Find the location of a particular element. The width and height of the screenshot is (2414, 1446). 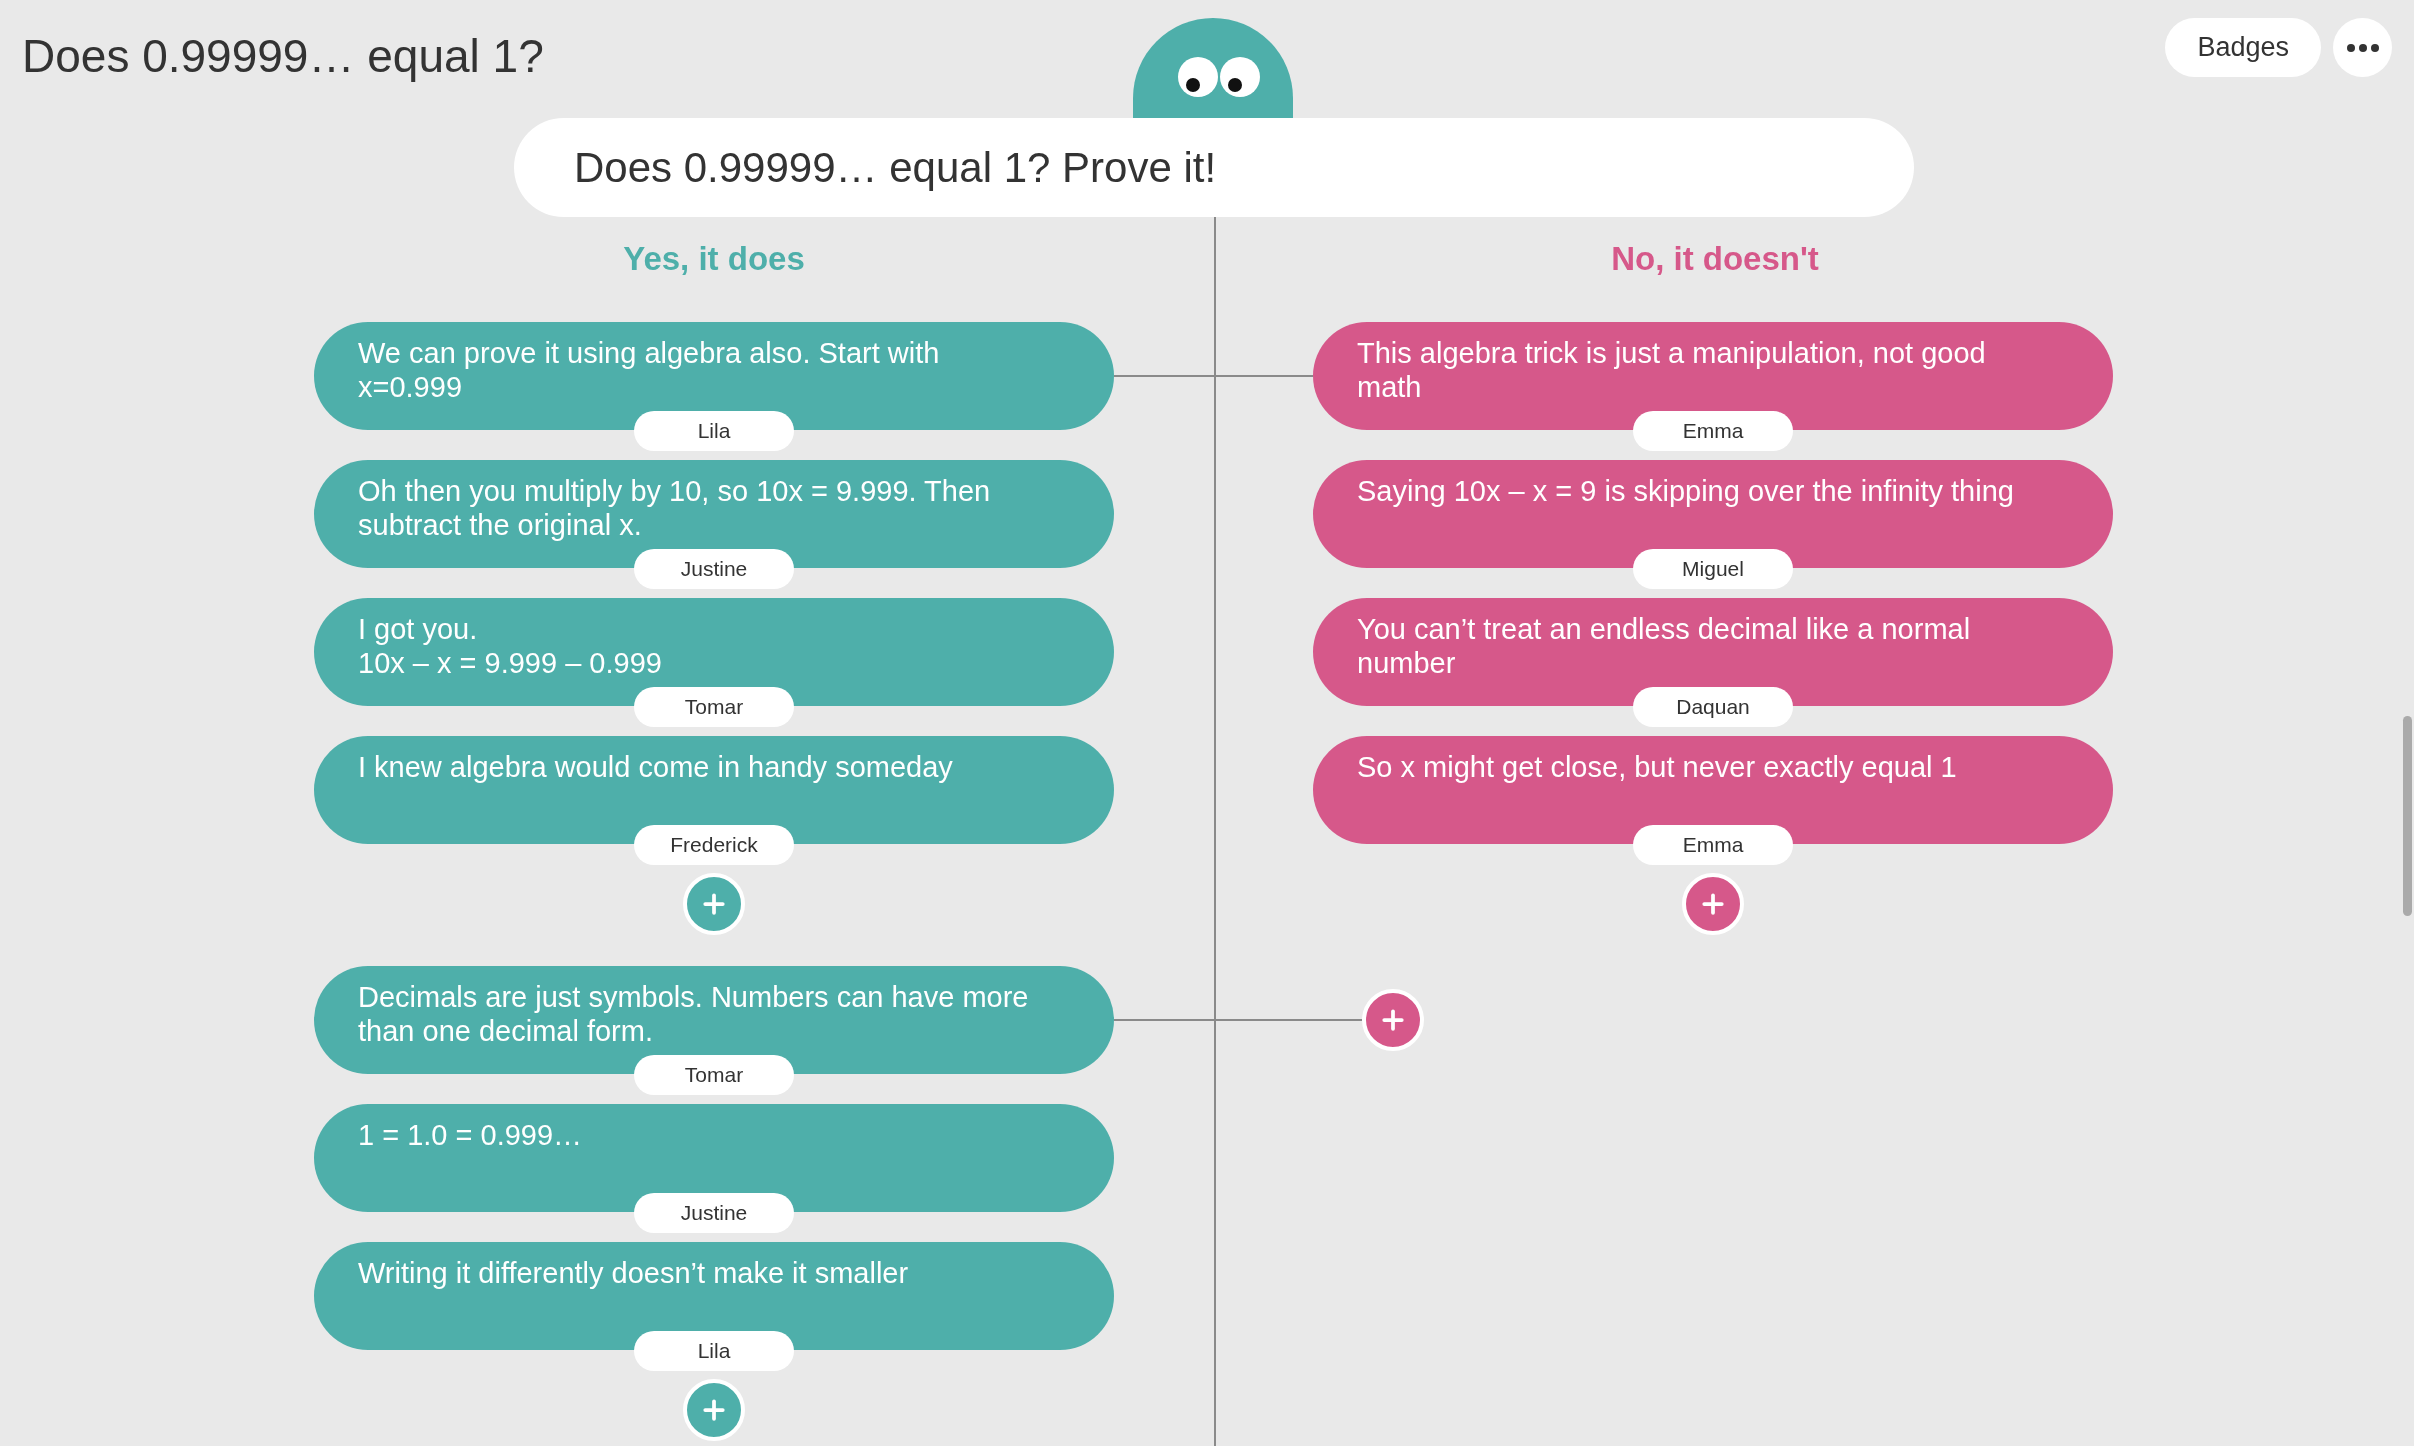

page-title: Does 0.99999… equal 1? is located at coordinates (283, 56).